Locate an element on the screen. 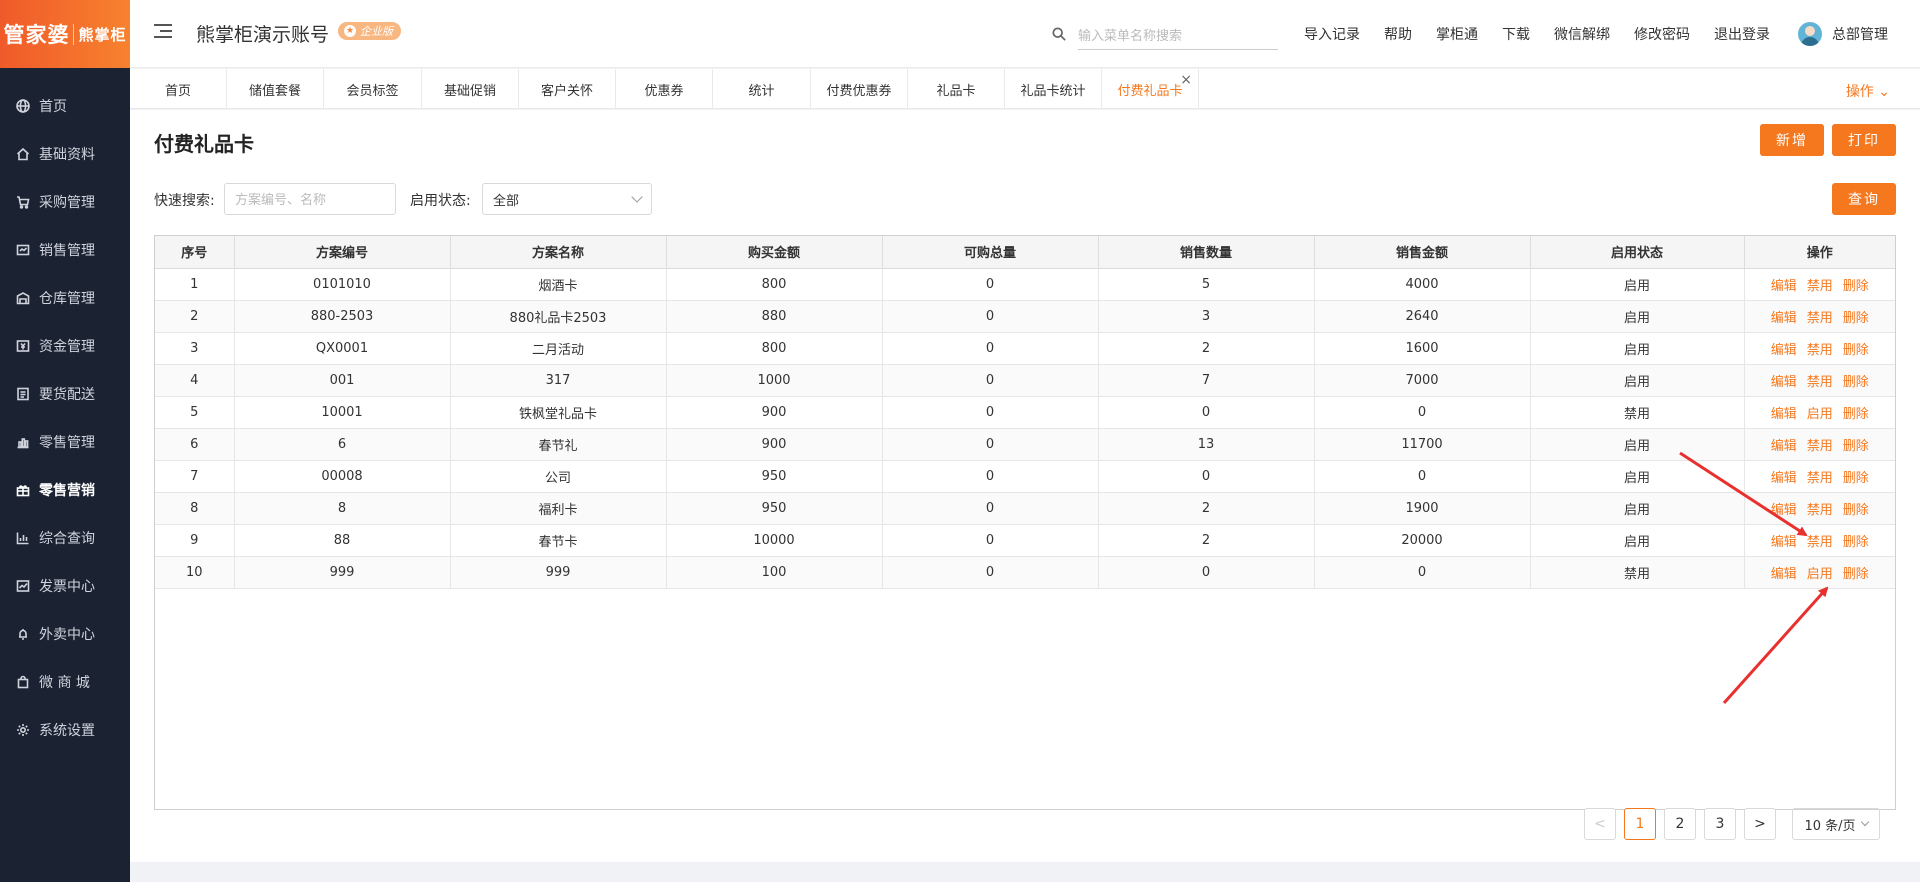  sidebar-item-12: 外卖中心 is located at coordinates (65, 634).